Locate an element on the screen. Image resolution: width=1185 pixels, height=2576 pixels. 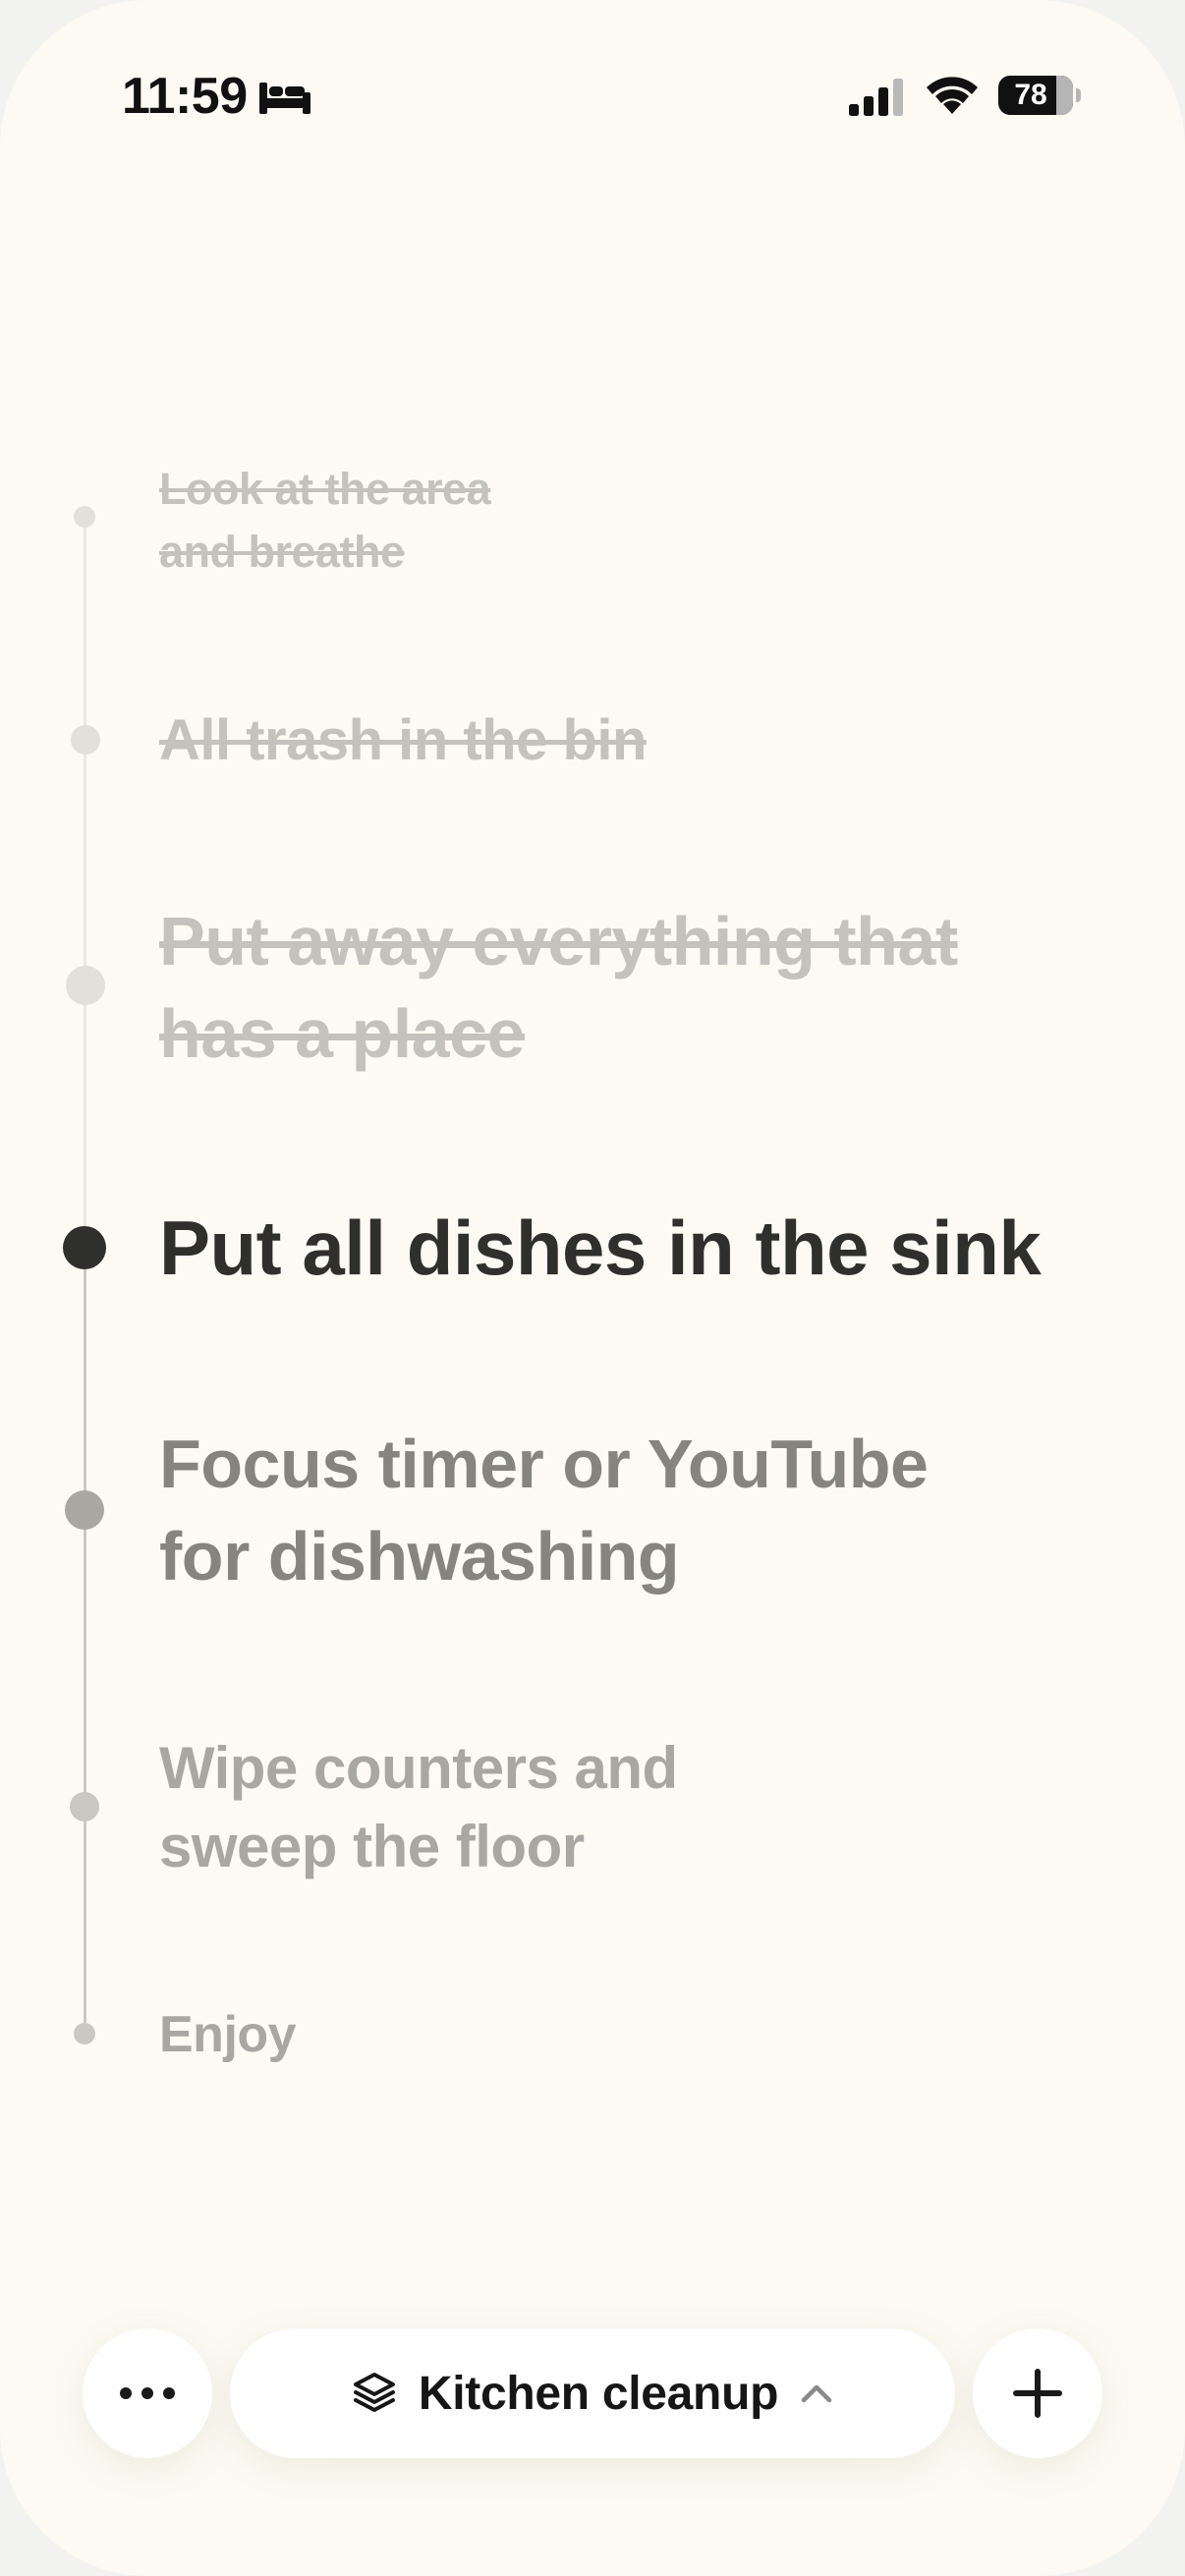
step-label-line: and breathe is located at coordinates (282, 552).